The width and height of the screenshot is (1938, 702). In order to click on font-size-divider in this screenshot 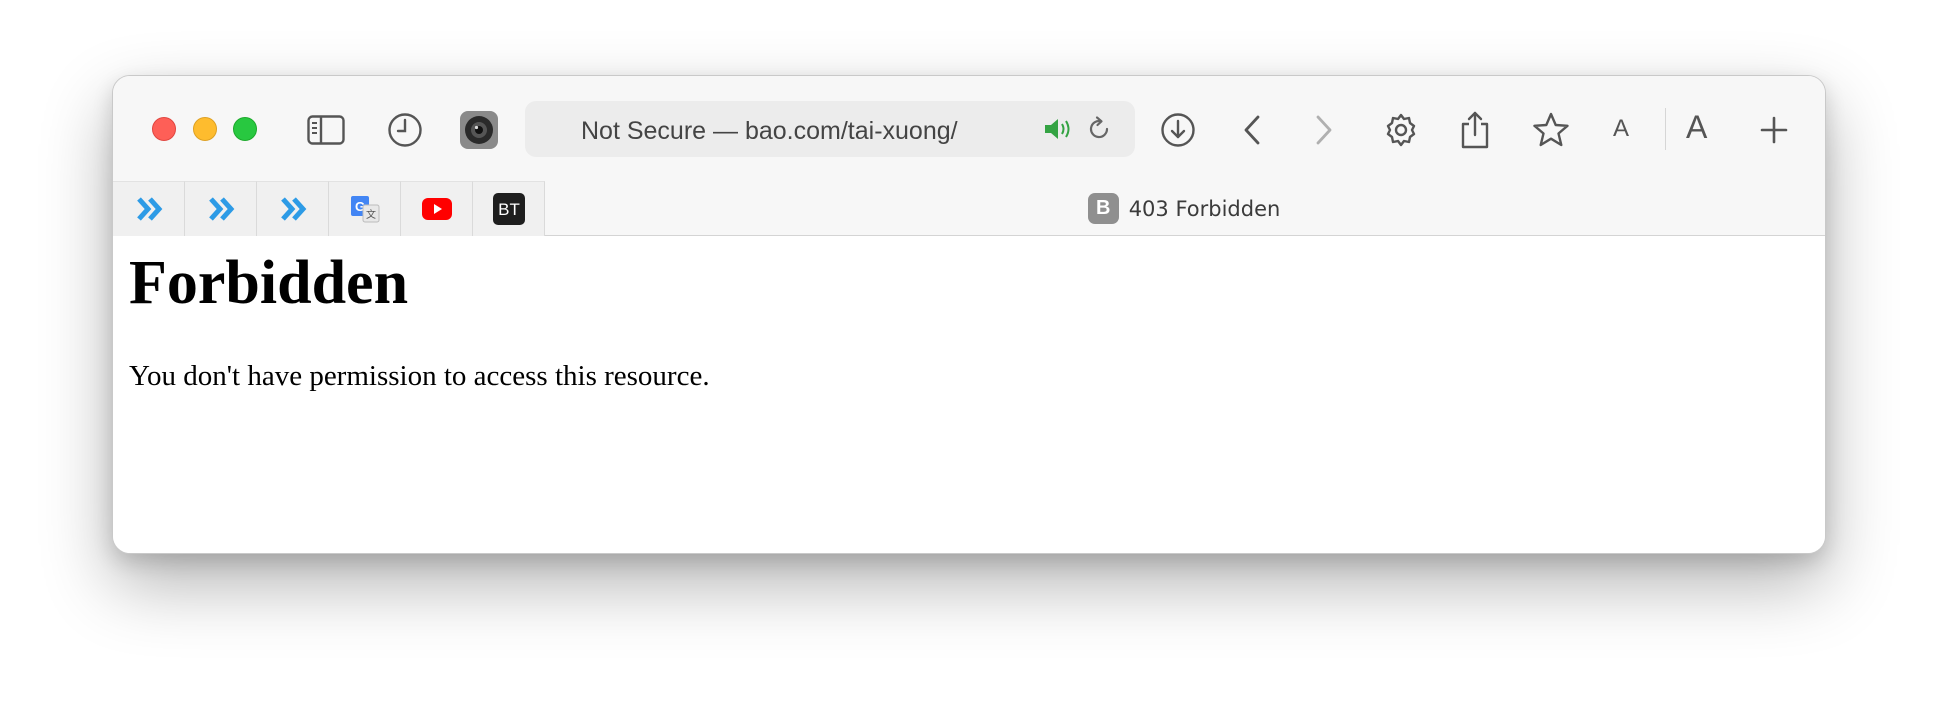, I will do `click(1665, 129)`.